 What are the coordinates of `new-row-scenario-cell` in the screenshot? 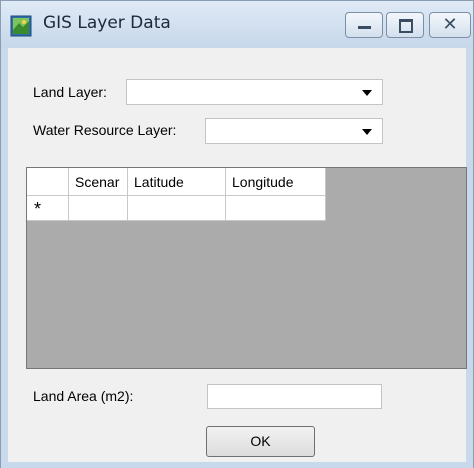 It's located at (98, 208).